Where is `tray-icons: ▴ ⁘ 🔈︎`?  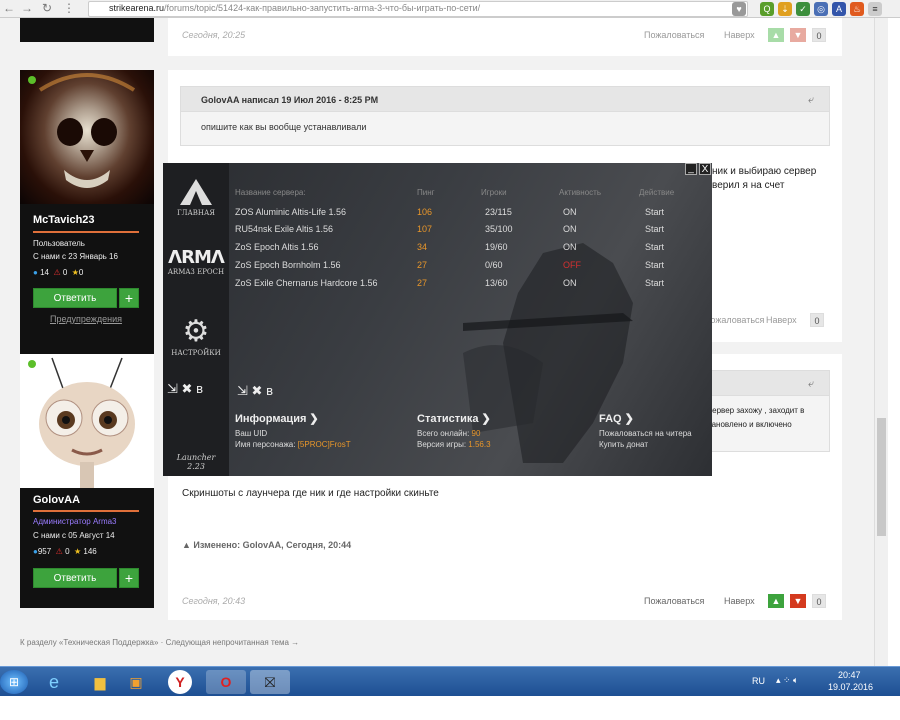
tray-icons: ▴ ⁘ 🔈︎ is located at coordinates (787, 680).